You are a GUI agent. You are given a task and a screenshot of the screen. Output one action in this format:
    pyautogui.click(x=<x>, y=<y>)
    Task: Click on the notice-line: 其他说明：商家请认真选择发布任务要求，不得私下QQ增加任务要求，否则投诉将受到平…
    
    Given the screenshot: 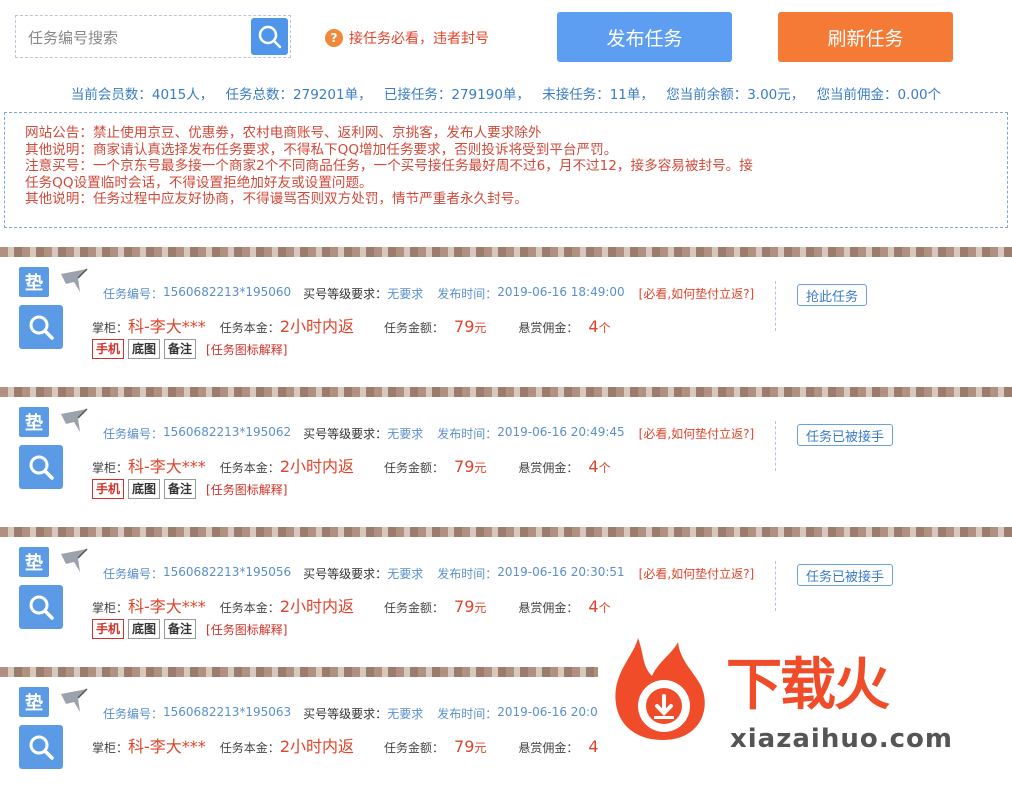 What is the action you would take?
    pyautogui.click(x=321, y=149)
    